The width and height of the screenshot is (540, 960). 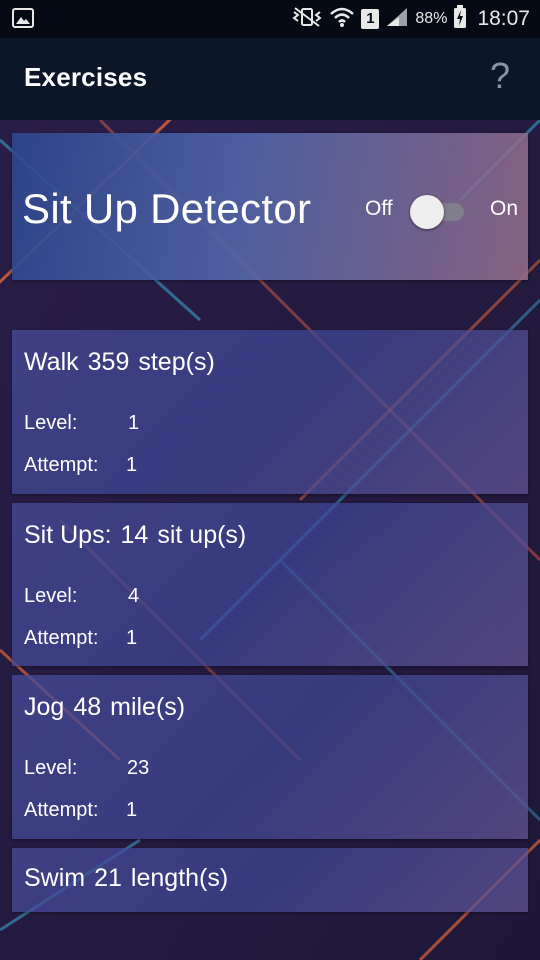 I want to click on battery-charging-icon, so click(x=460, y=19).